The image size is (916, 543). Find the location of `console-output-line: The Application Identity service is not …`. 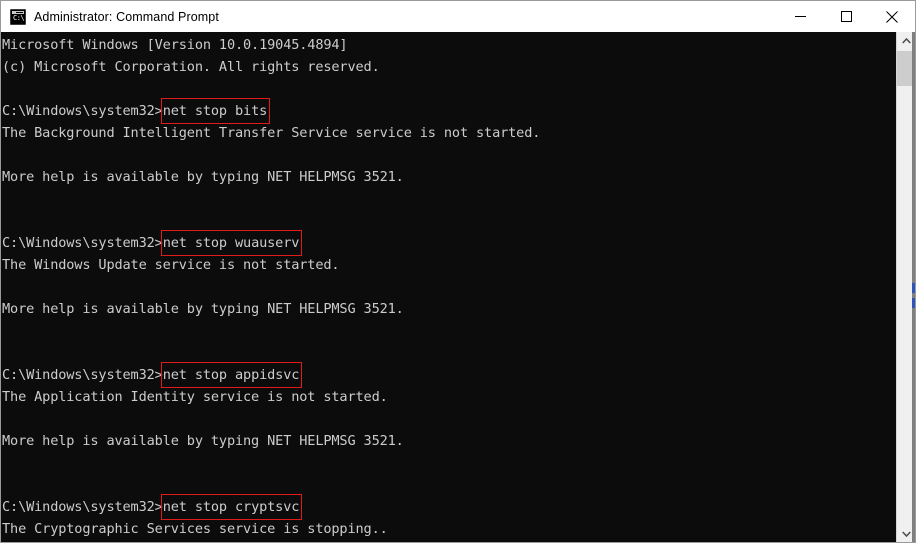

console-output-line: The Application Identity service is not … is located at coordinates (195, 397).